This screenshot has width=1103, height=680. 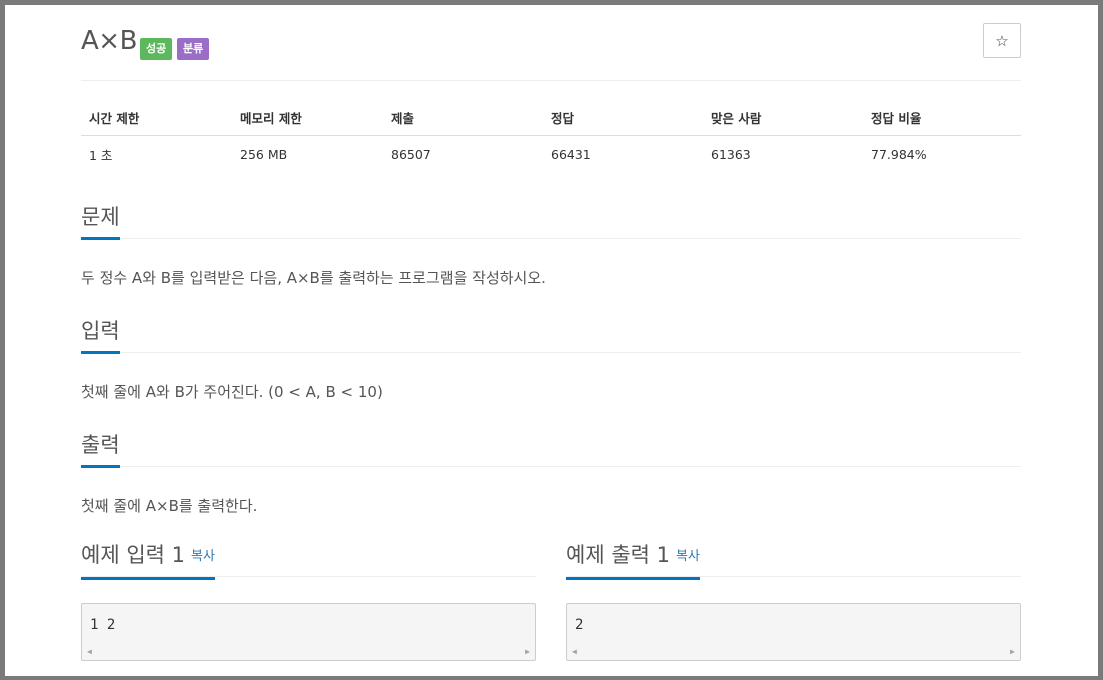 I want to click on stats-header-row: 시간 제한 메모리 제한 제출 정답 맞은 사람 정답 비율, so click(x=551, y=118).